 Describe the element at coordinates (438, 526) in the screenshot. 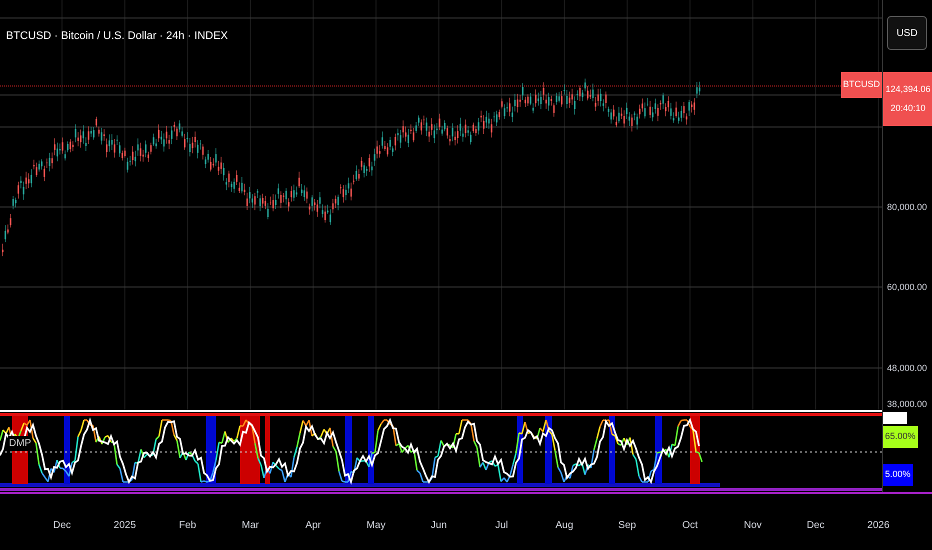

I see `time-axis-label: Jun` at that location.